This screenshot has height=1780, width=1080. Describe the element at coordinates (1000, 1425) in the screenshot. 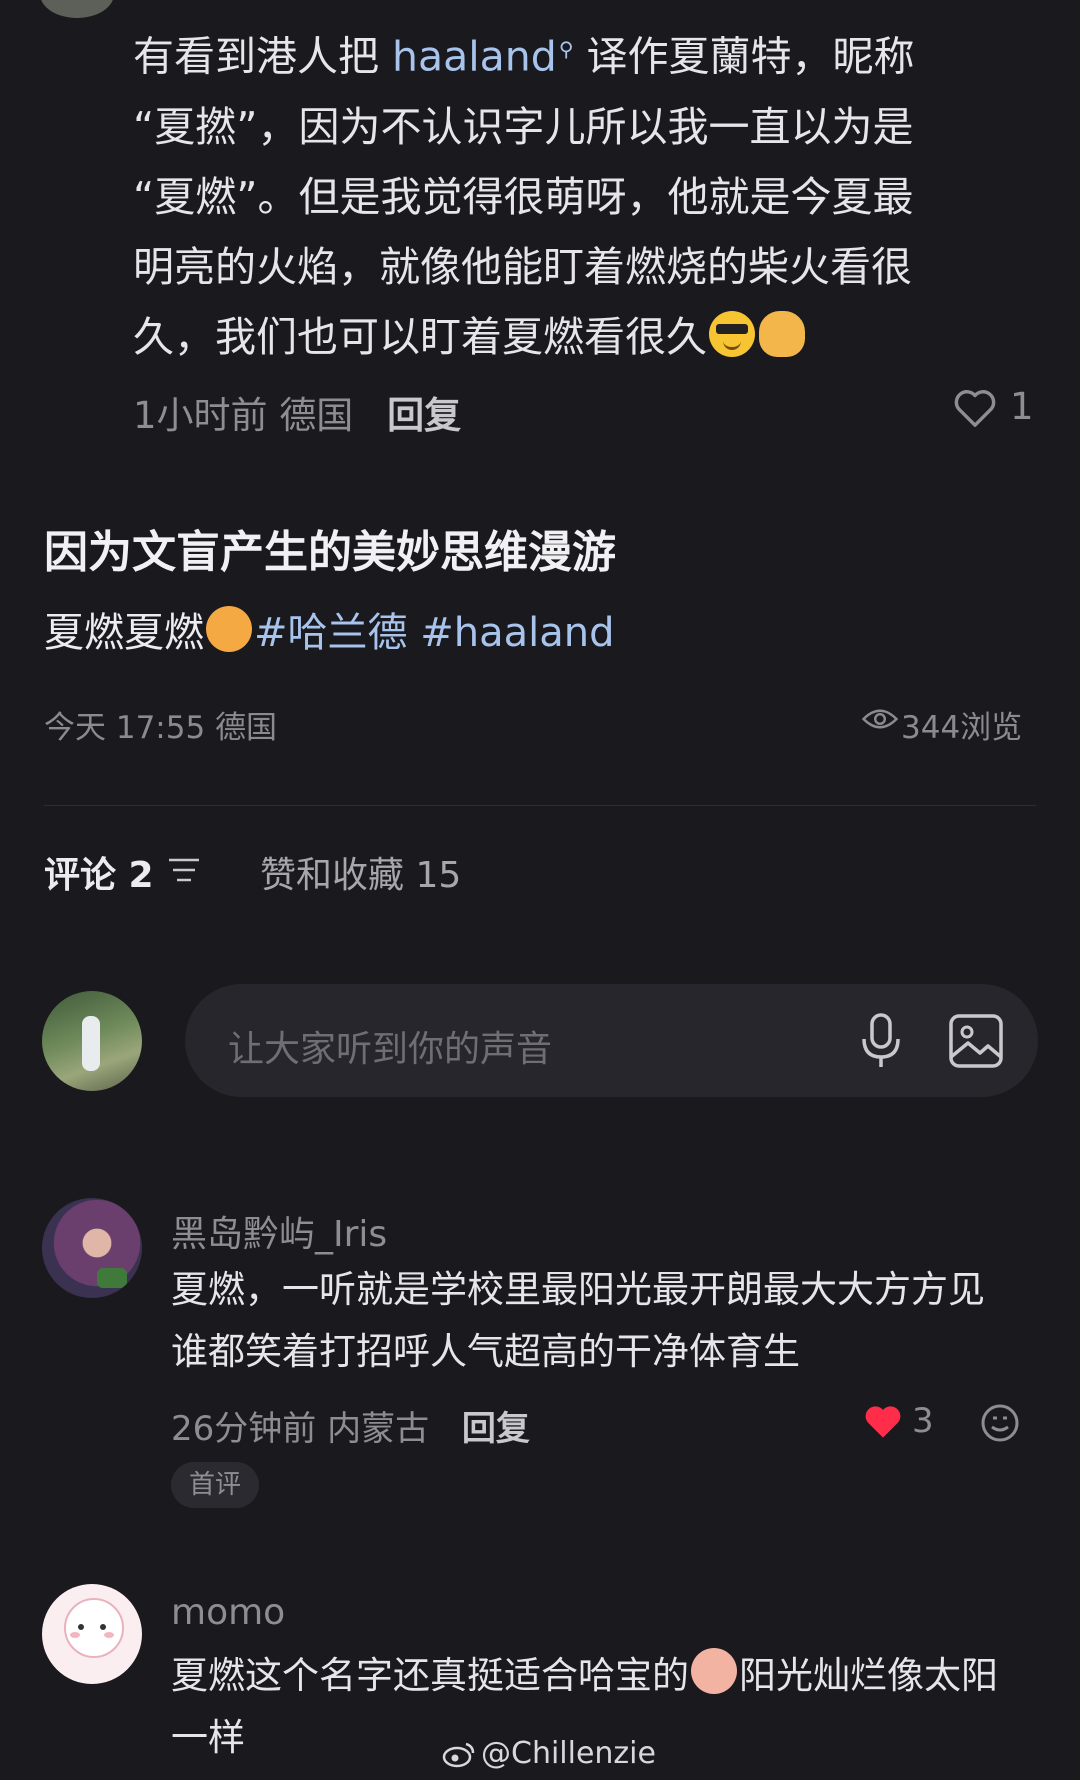

I see `emoji-icon` at that location.